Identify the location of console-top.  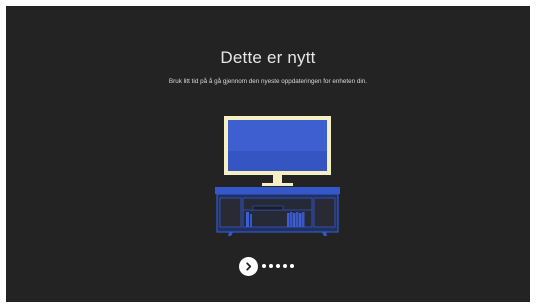
(277, 190).